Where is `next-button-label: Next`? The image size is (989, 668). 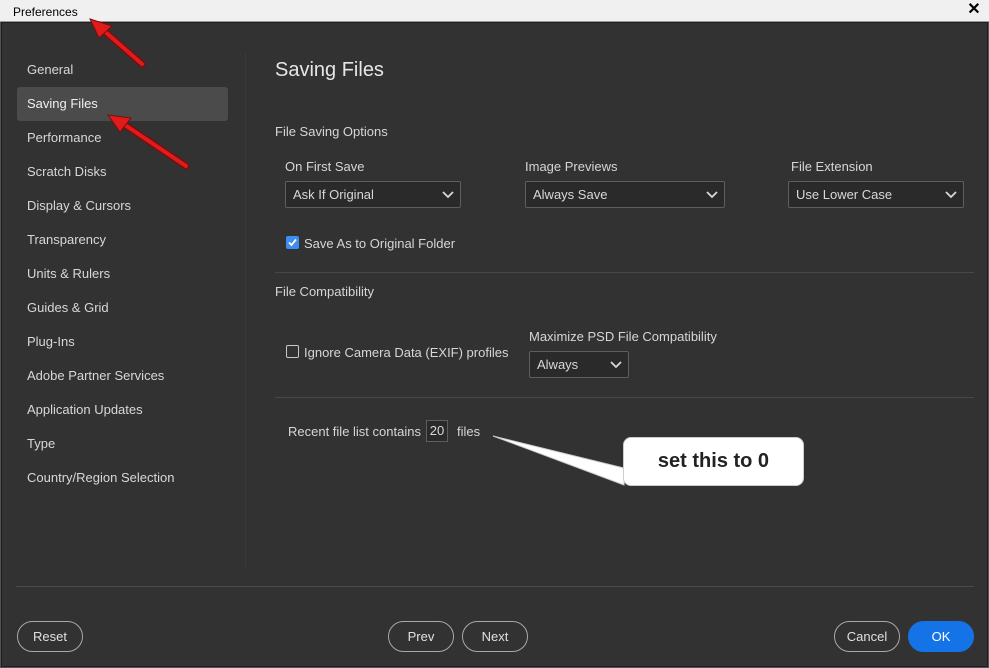
next-button-label: Next is located at coordinates (495, 636).